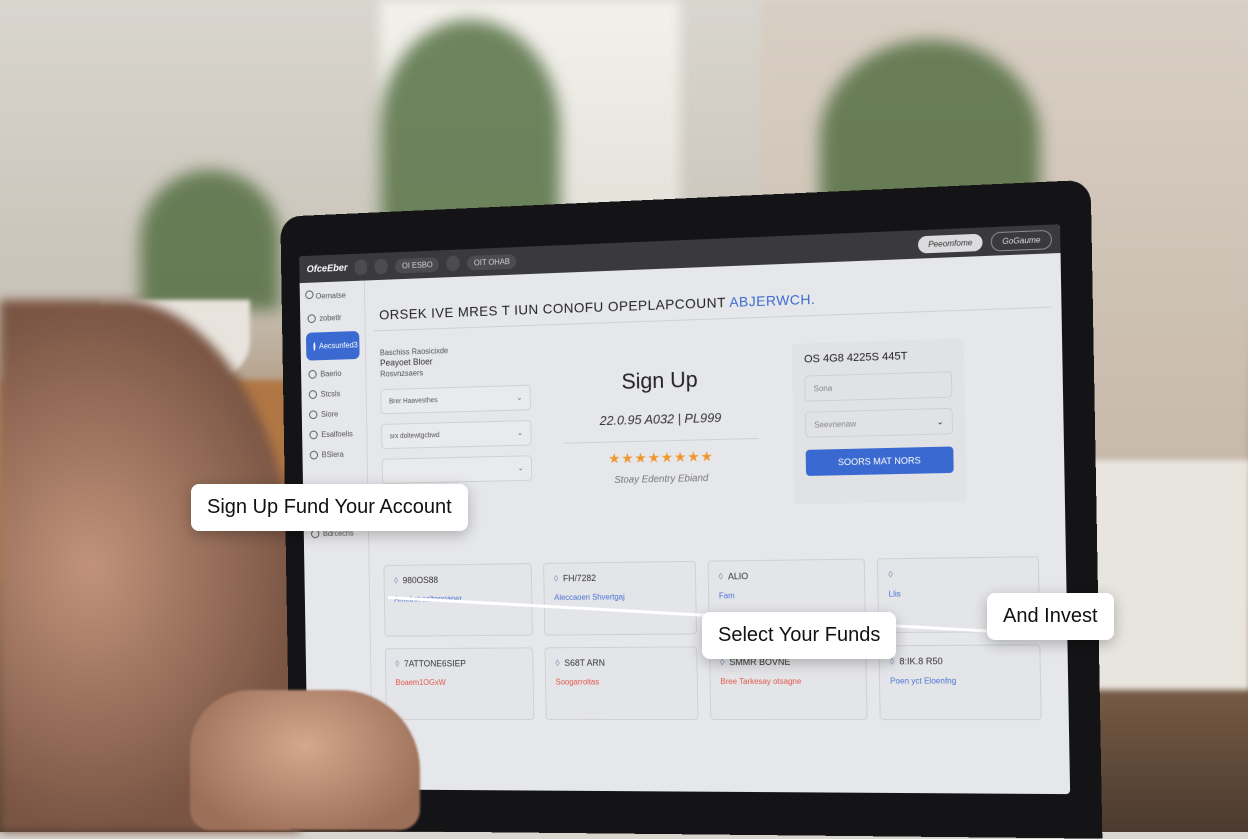 The image size is (1248, 839). What do you see at coordinates (660, 419) in the screenshot?
I see `signup-code: 22.0.95 A032 | PL999` at bounding box center [660, 419].